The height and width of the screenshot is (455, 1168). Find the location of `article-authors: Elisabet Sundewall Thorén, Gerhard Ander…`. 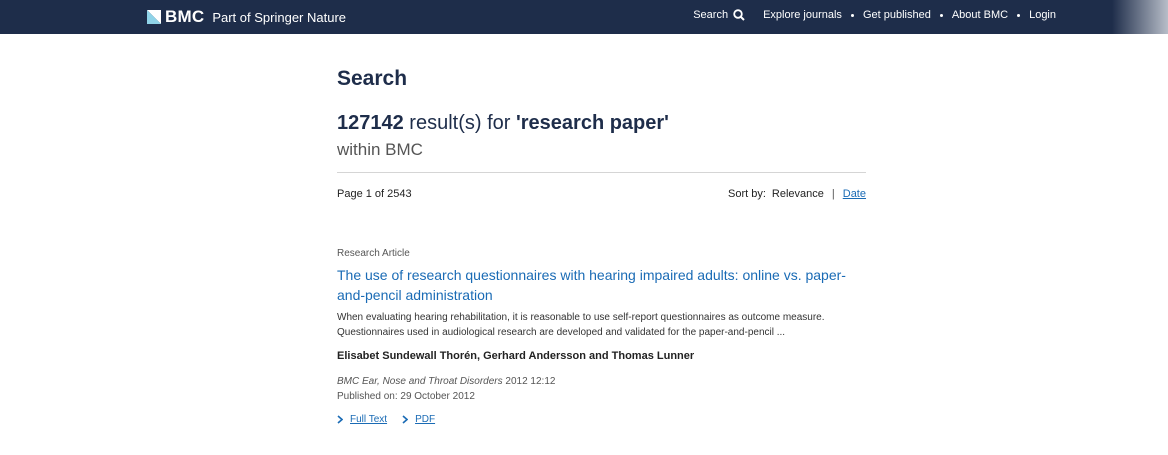

article-authors: Elisabet Sundewall Thorén, Gerhard Ander… is located at coordinates (516, 356).